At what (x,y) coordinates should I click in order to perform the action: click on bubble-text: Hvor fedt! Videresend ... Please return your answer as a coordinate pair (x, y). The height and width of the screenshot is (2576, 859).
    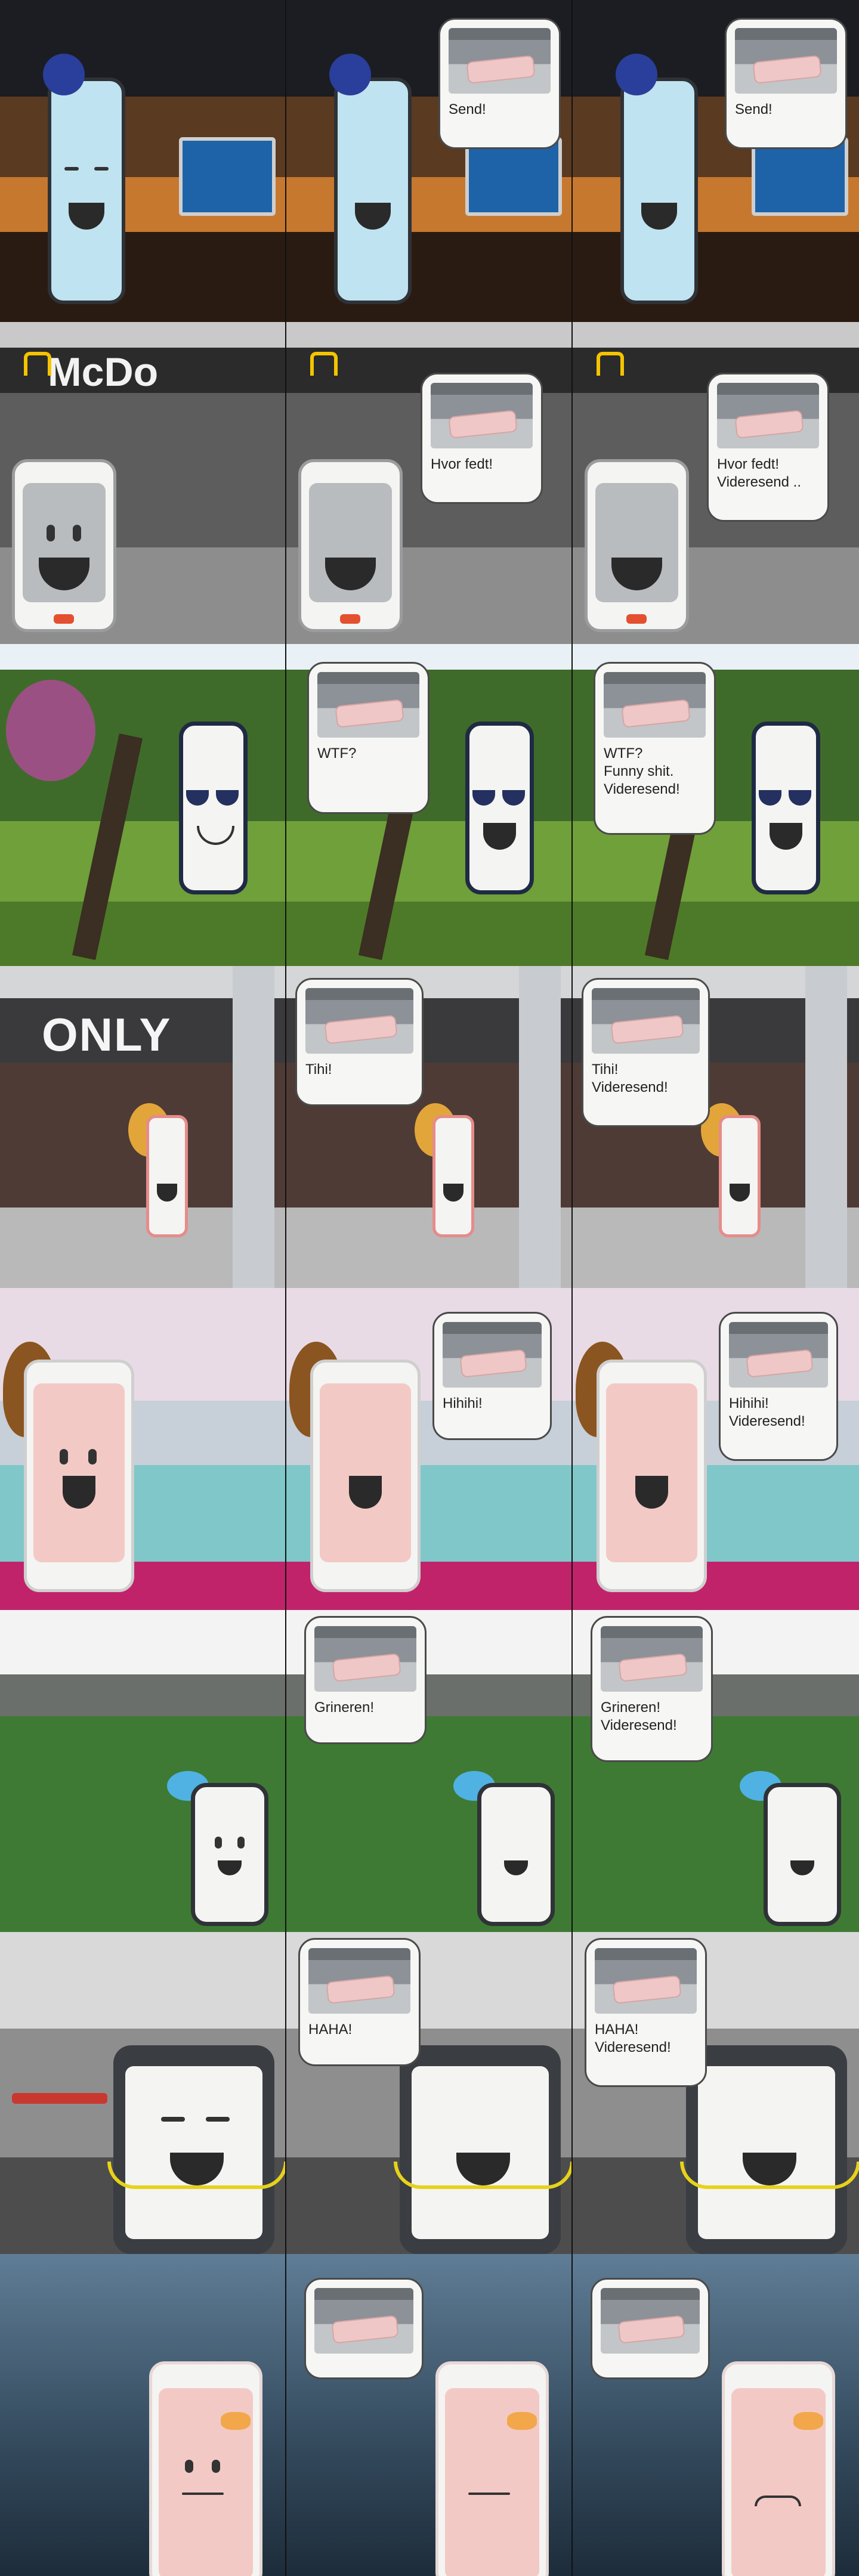
    Looking at the image, I should click on (759, 473).